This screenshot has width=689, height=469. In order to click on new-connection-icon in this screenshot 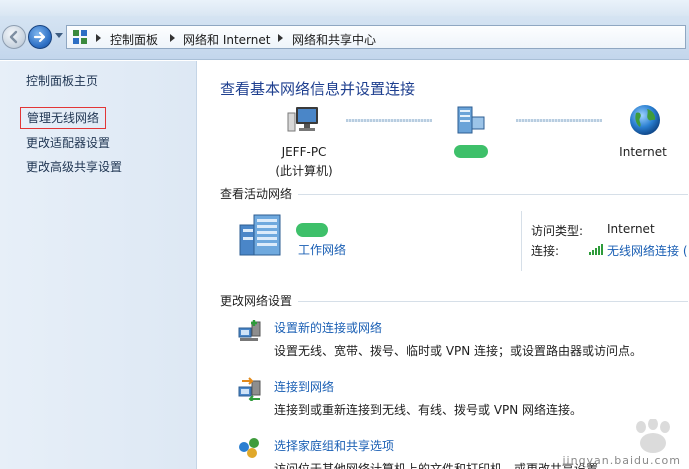, I will do `click(249, 330)`.